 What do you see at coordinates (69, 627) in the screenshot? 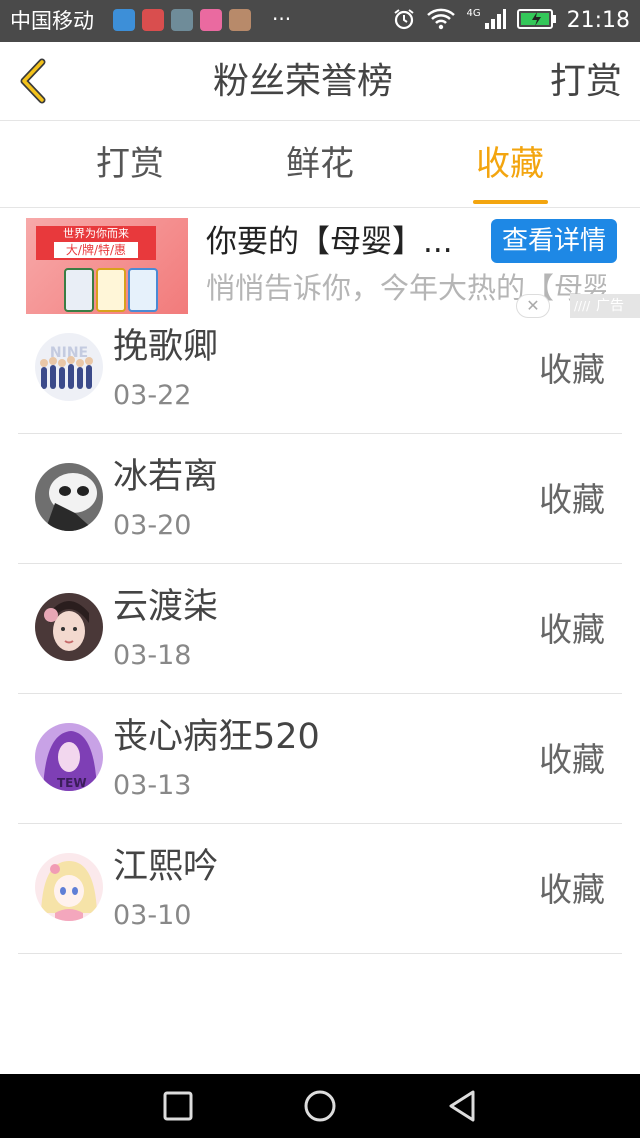
I see `girl-avatar` at bounding box center [69, 627].